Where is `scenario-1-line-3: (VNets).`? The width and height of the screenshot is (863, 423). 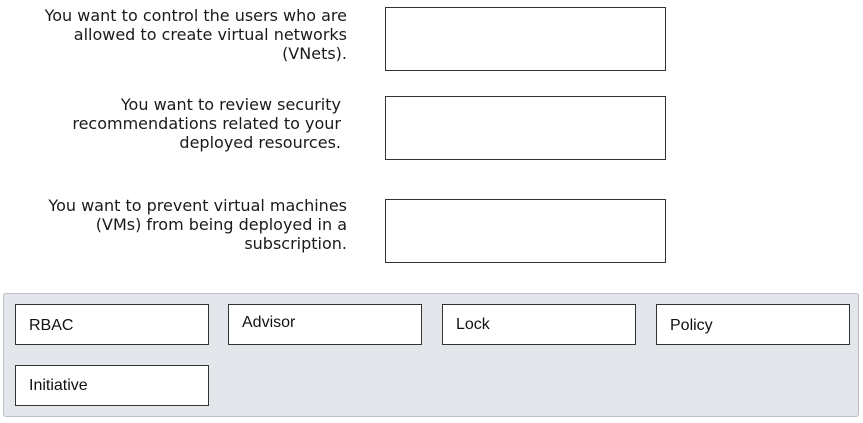
scenario-1-line-3: (VNets). is located at coordinates (314, 53).